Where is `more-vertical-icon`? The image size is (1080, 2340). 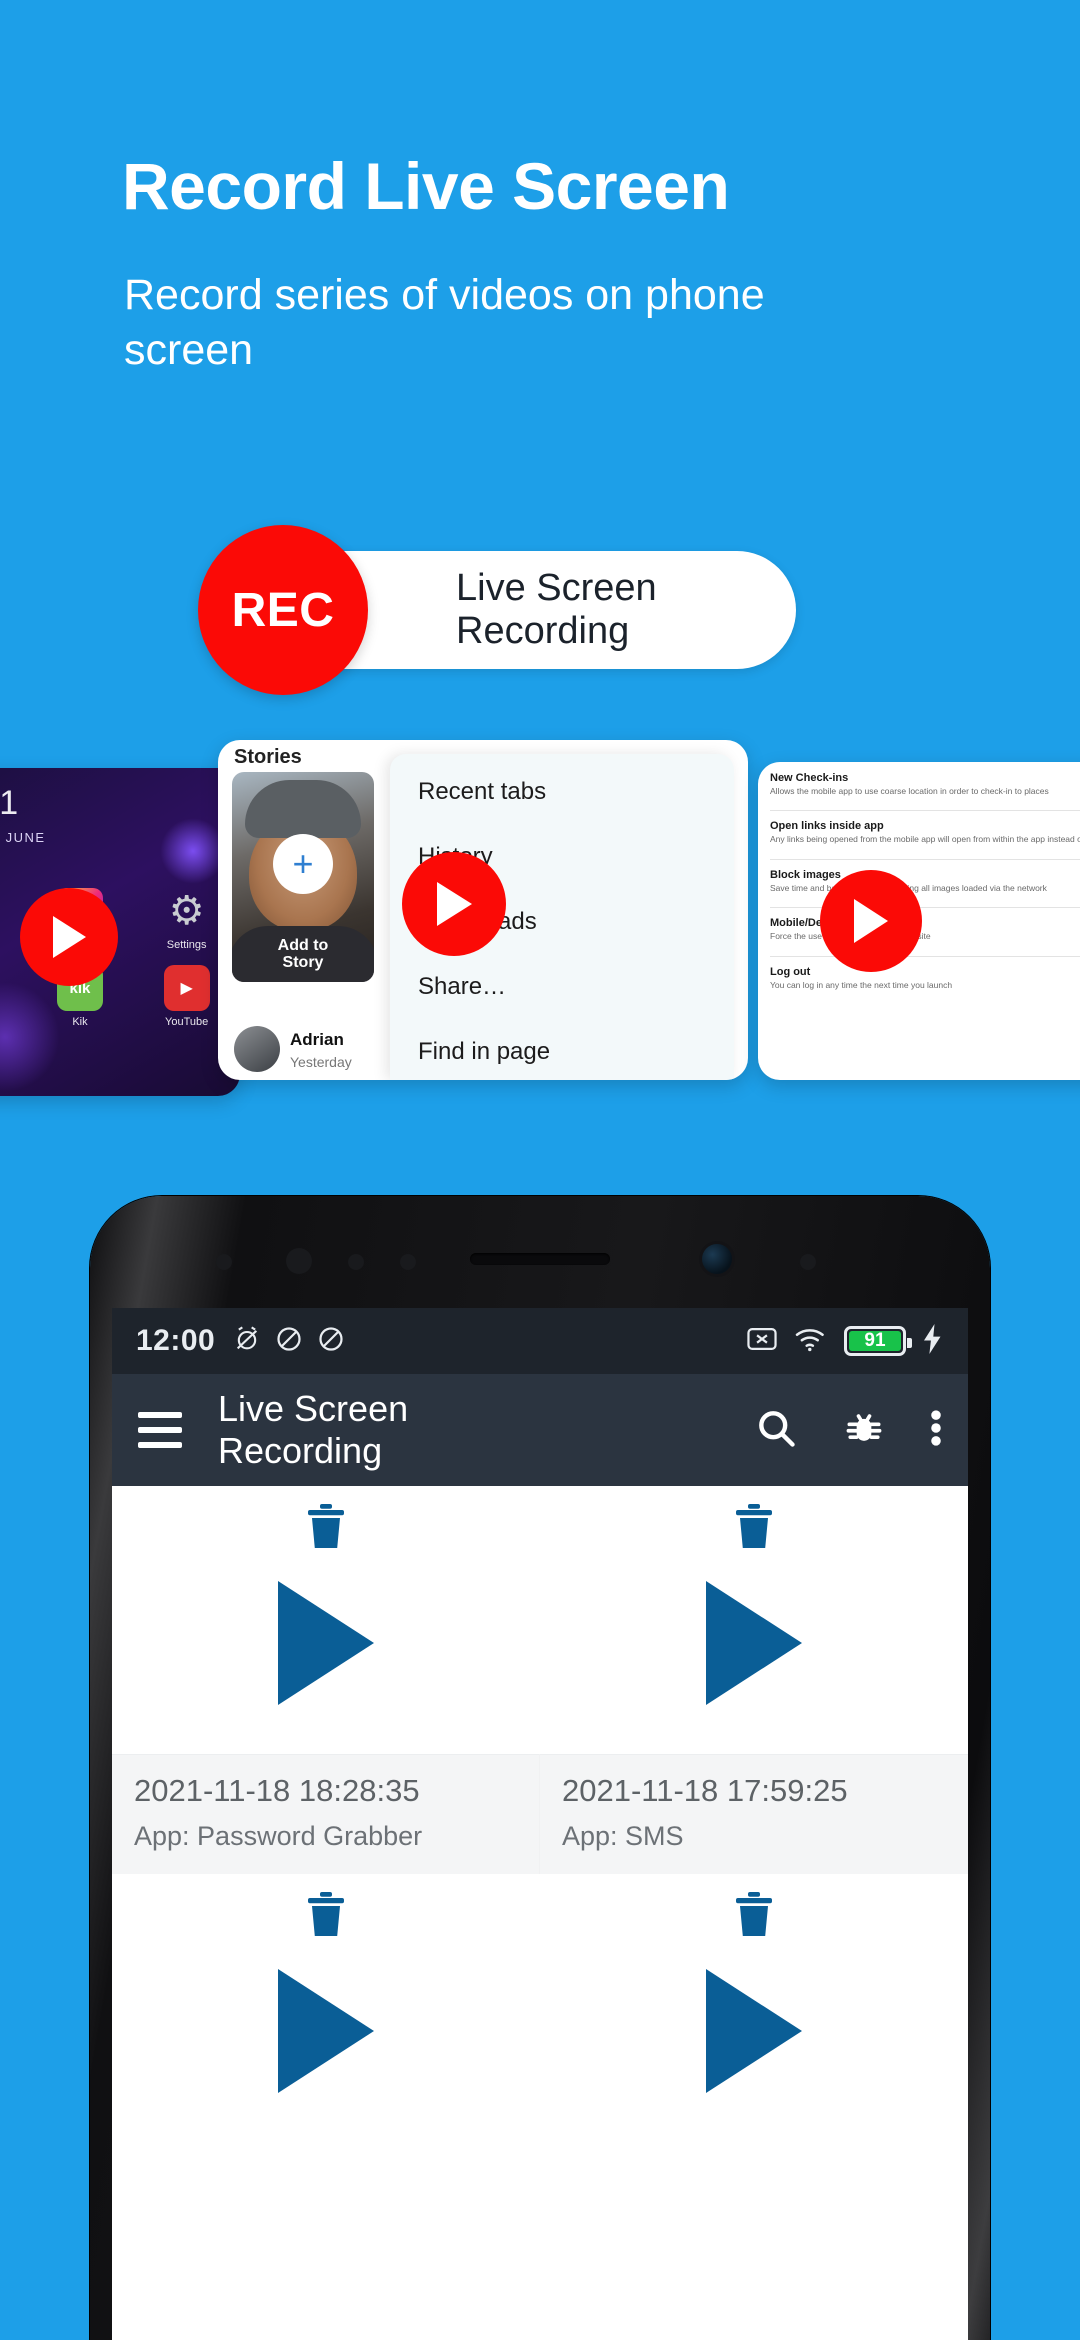 more-vertical-icon is located at coordinates (936, 1430).